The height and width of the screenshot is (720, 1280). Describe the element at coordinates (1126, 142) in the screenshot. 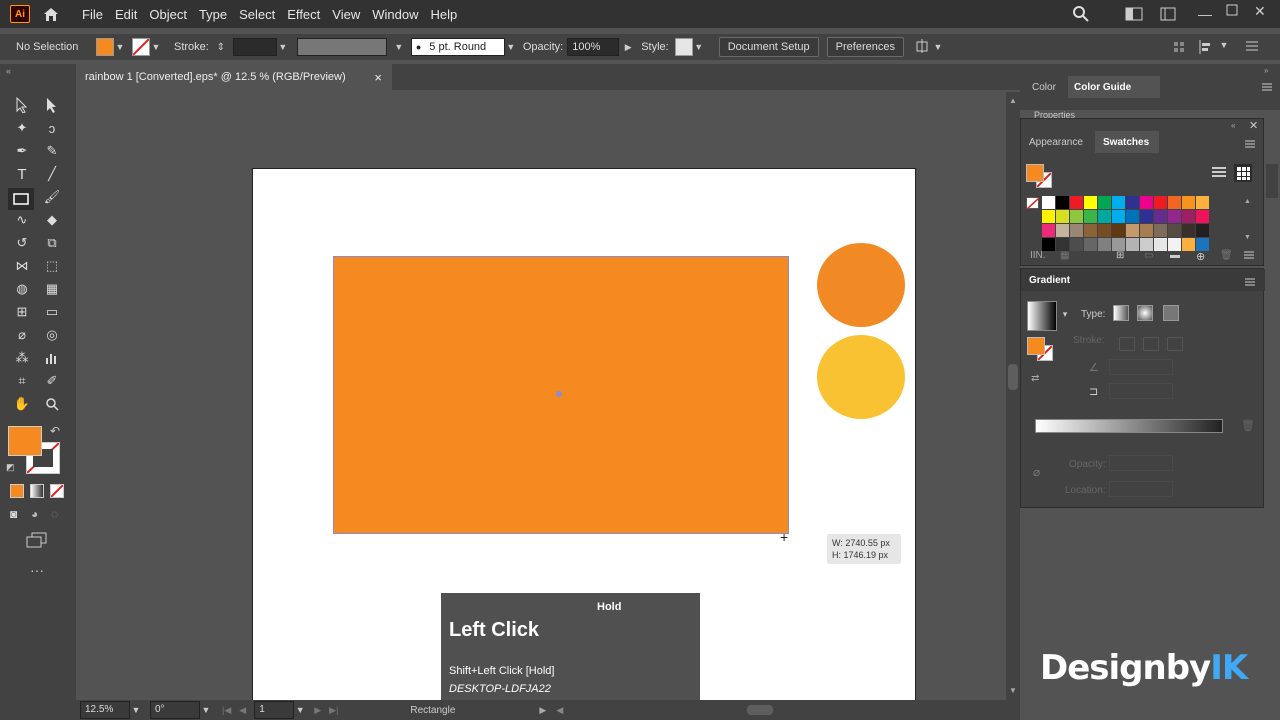

I see `tab-swatches: Swatches` at that location.